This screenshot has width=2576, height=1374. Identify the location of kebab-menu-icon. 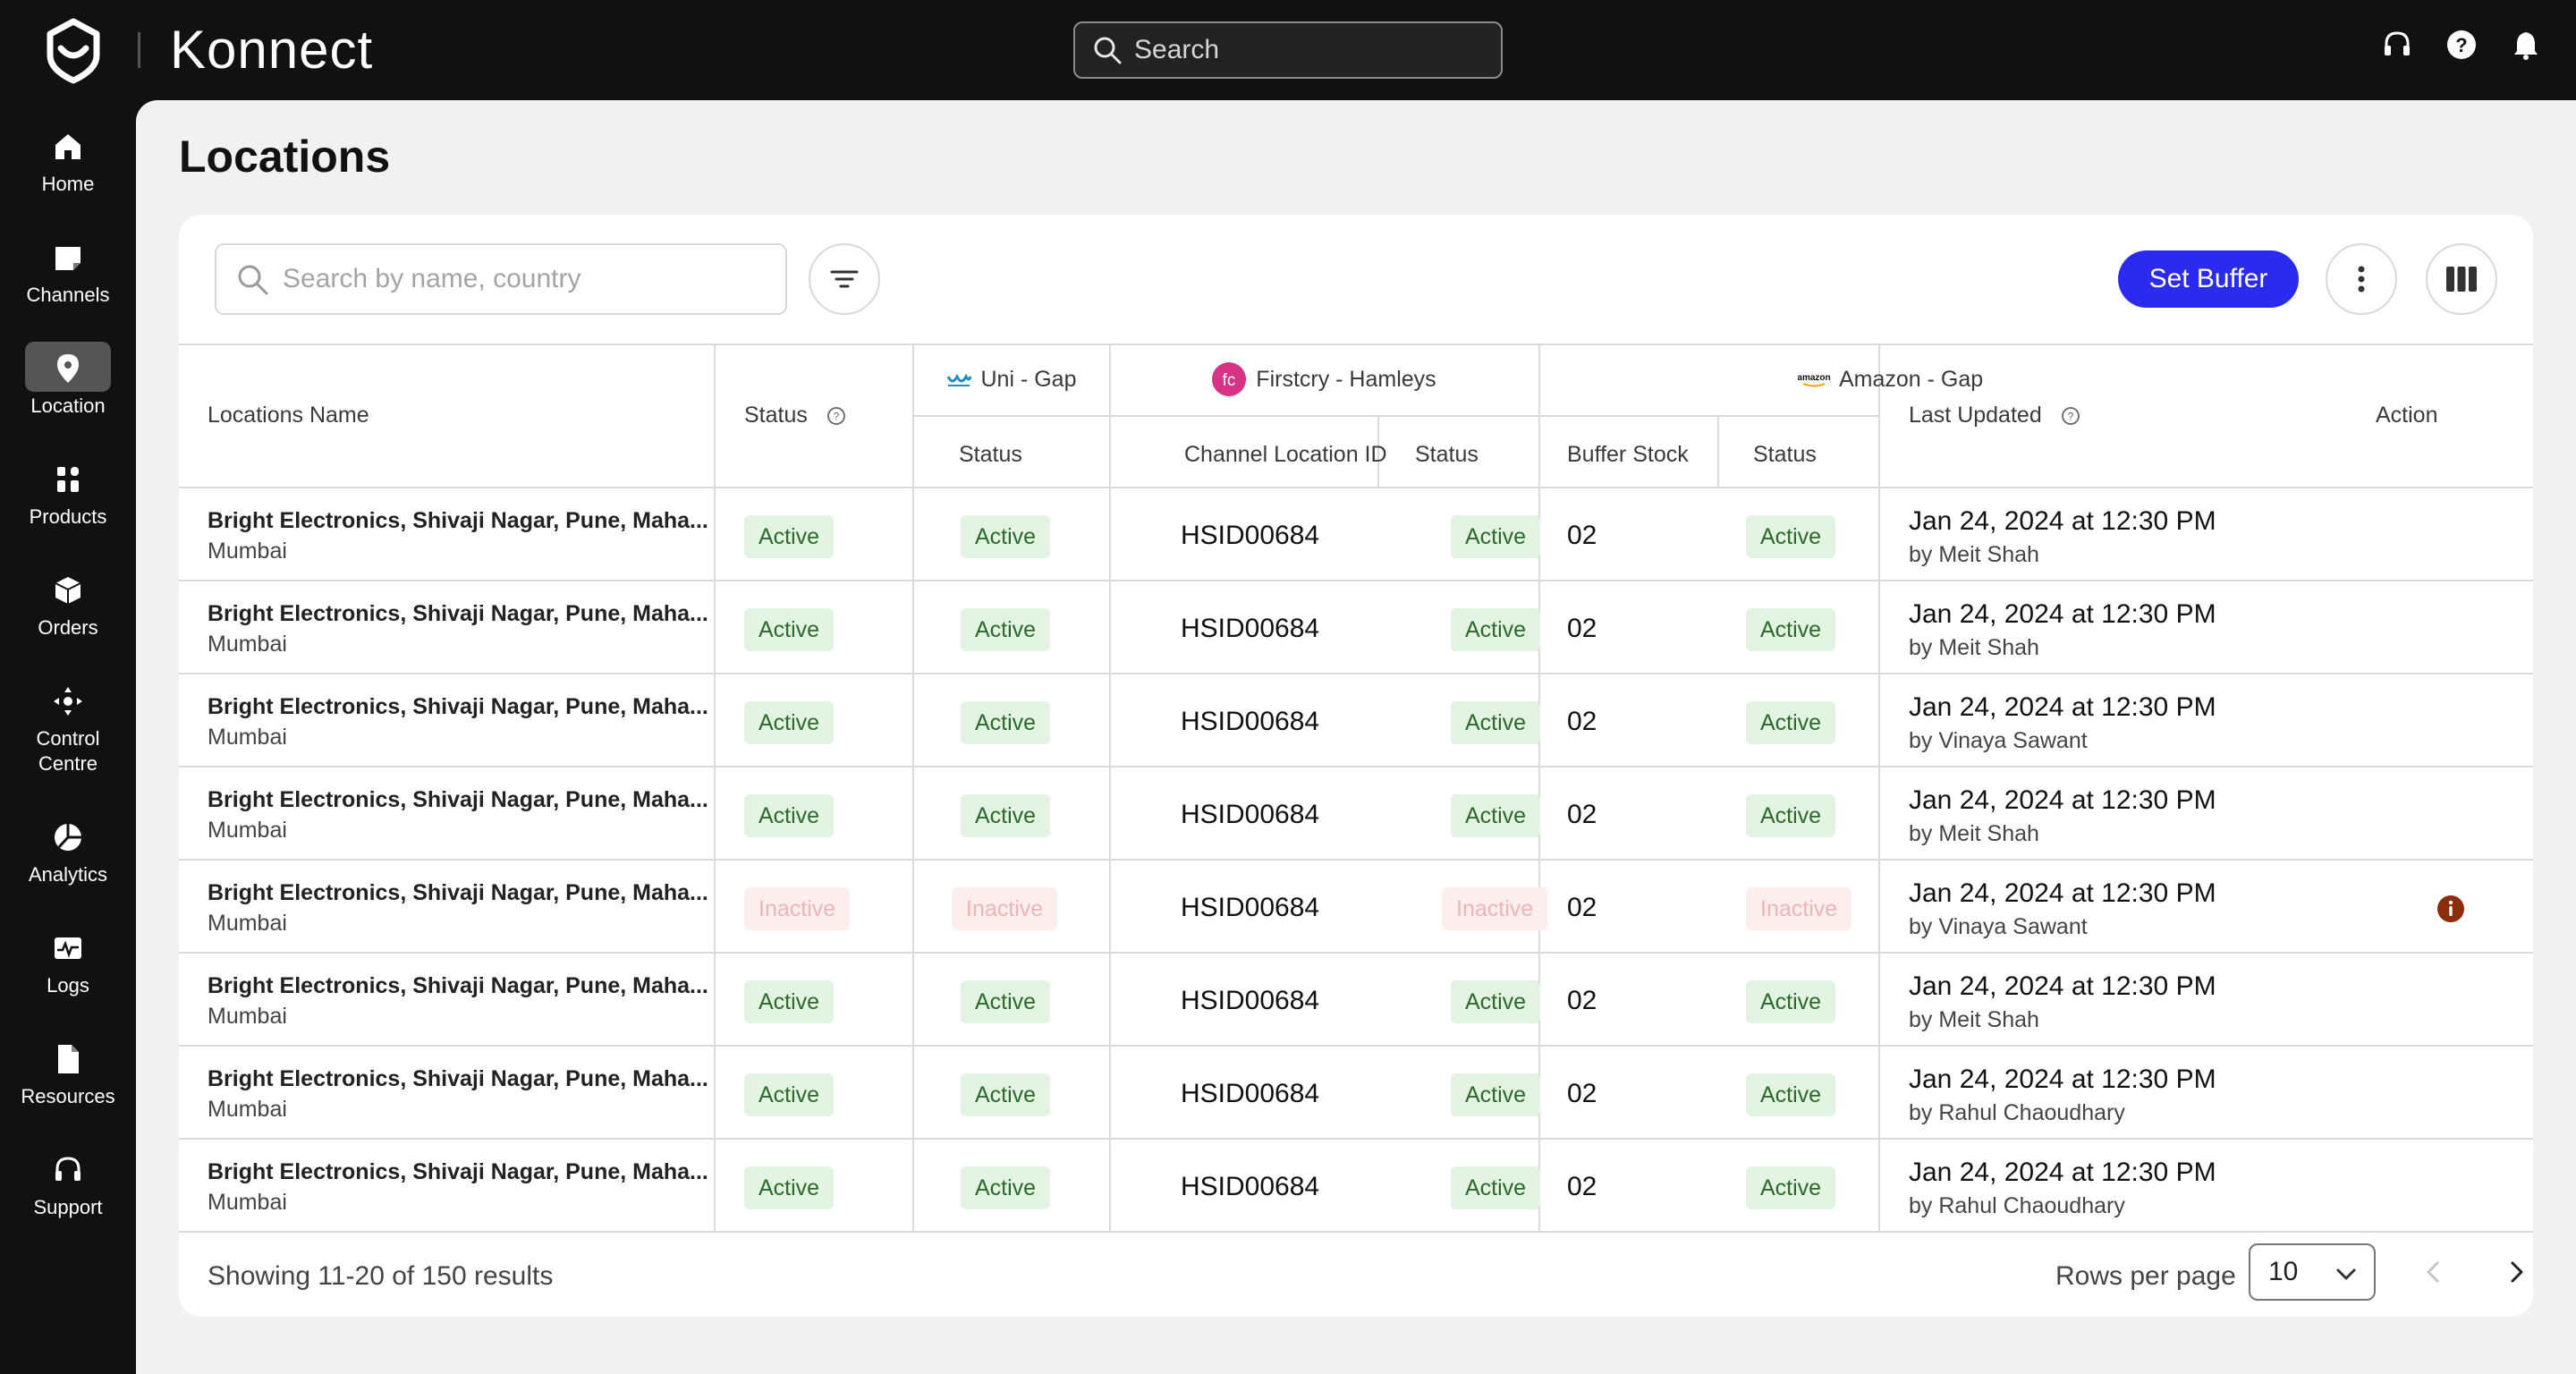
(2361, 279).